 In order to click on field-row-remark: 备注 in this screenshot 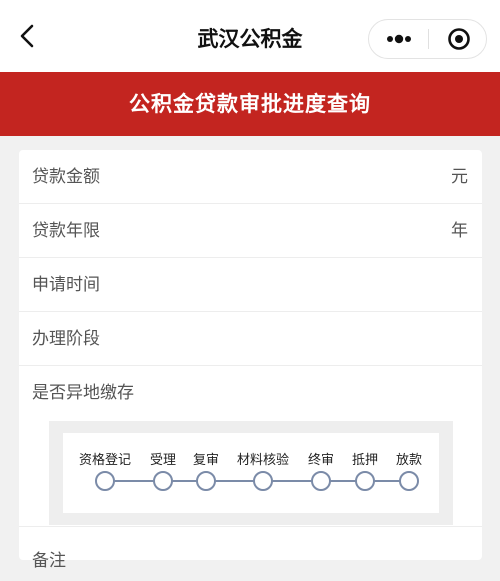, I will do `click(250, 548)`.